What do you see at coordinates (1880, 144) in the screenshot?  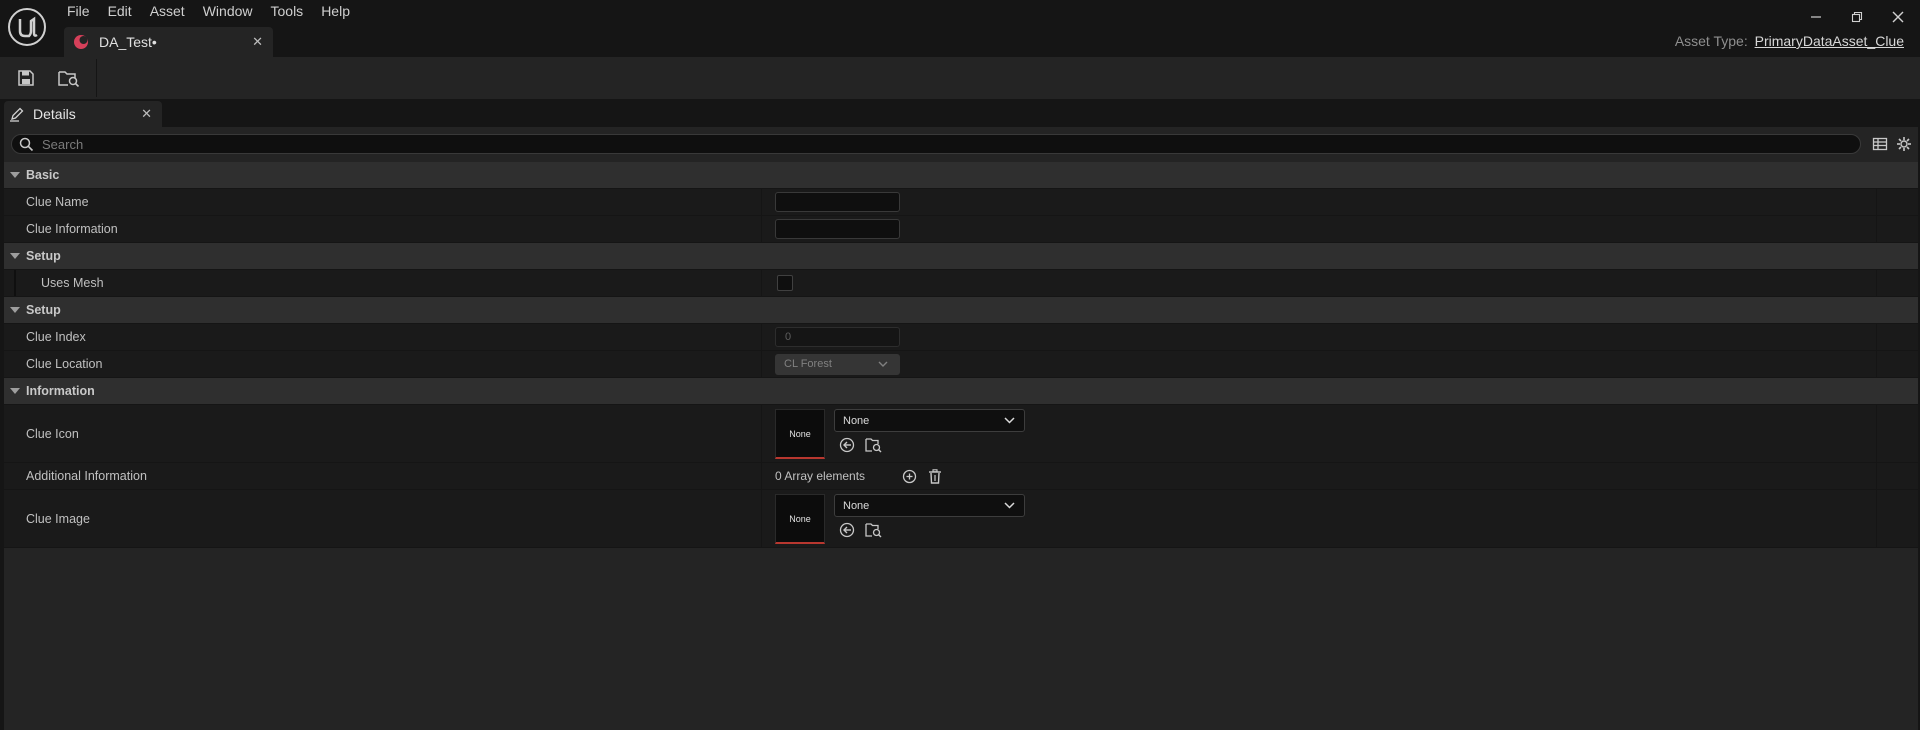 I see `property-matrix-icon` at bounding box center [1880, 144].